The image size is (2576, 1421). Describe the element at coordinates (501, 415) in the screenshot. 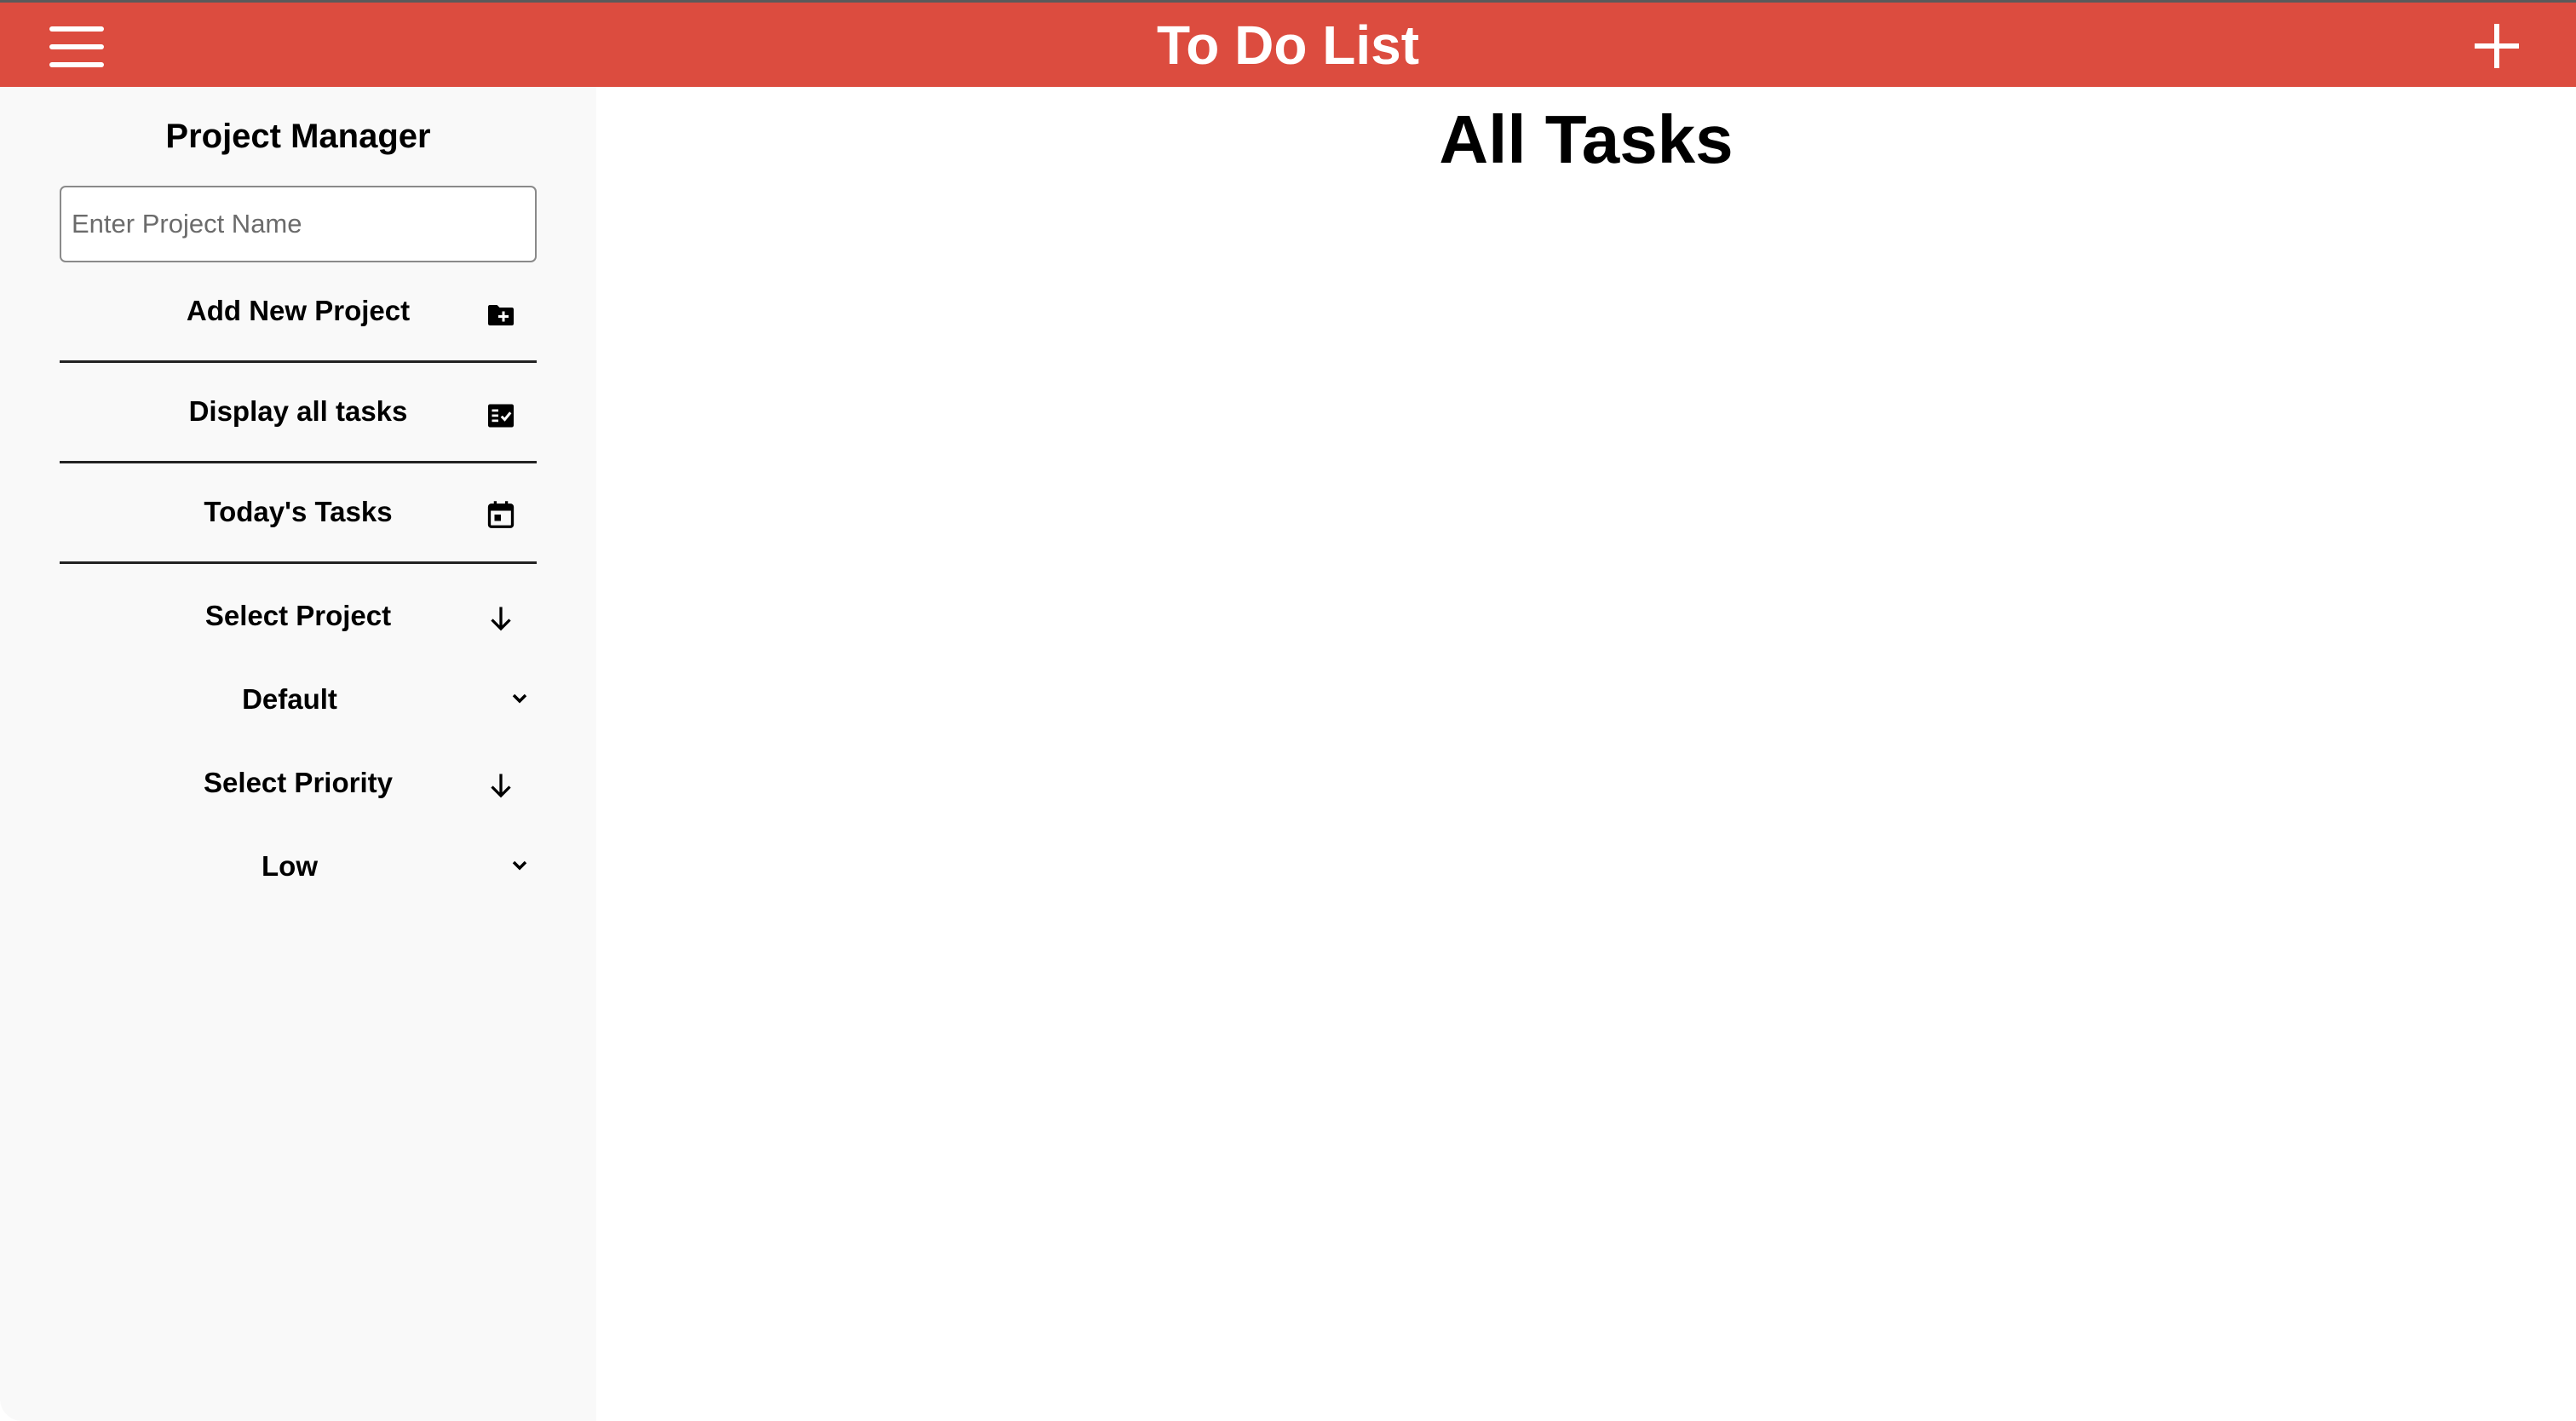

I see `checklist-icon` at that location.